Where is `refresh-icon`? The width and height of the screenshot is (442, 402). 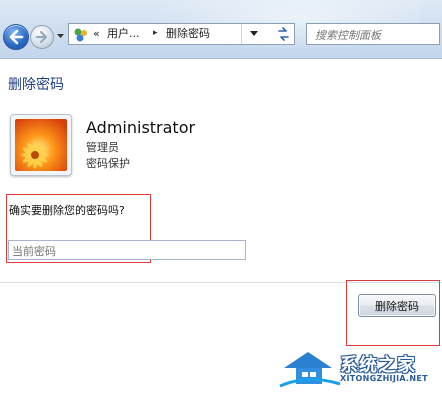
refresh-icon is located at coordinates (283, 34).